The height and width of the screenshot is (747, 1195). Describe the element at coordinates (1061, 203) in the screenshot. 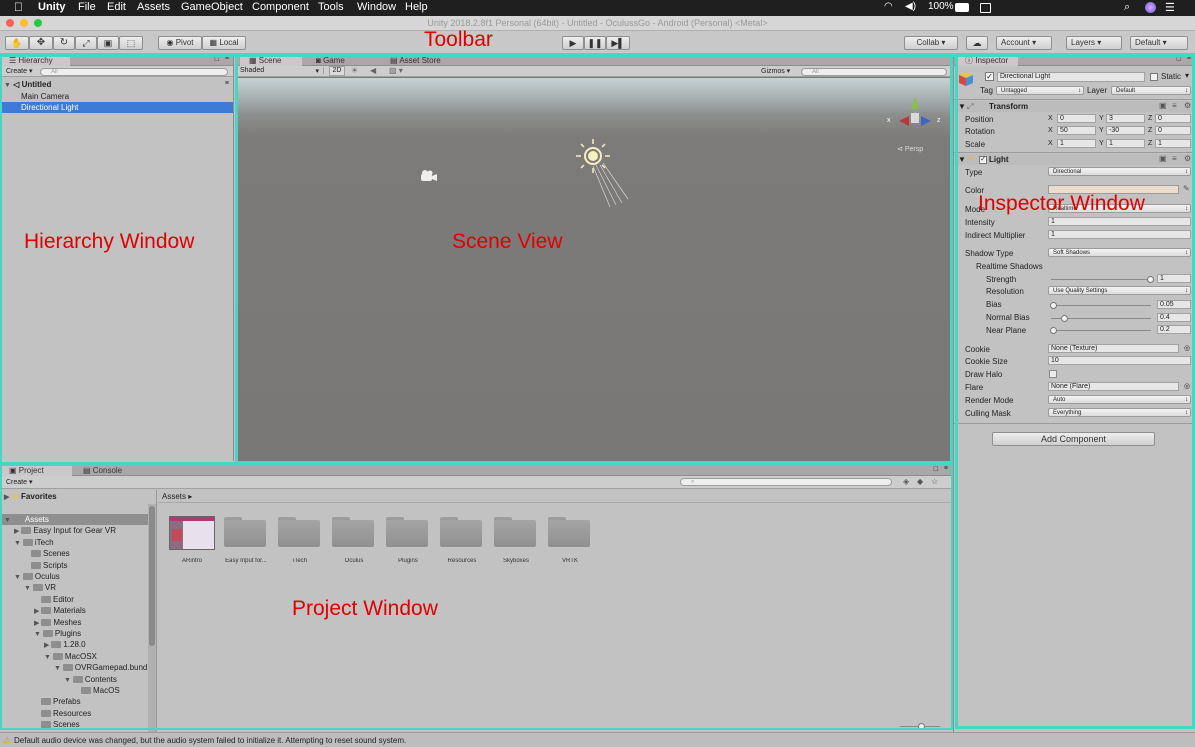

I see `inspector-annotation: Inspector Window` at that location.